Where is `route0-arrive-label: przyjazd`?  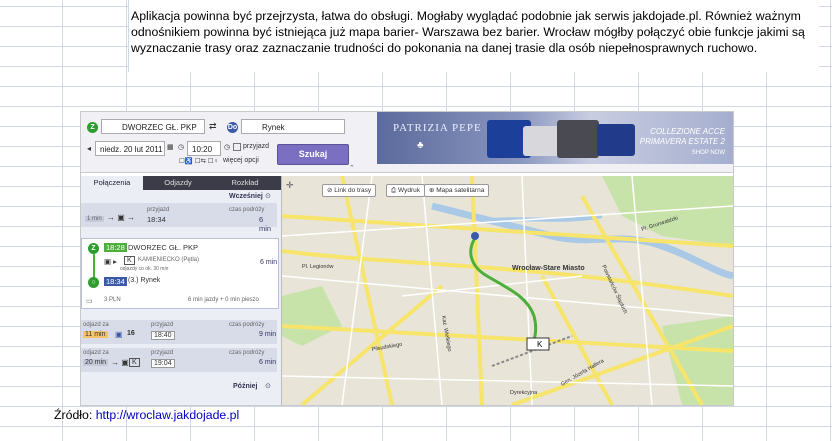 route0-arrive-label: przyjazd is located at coordinates (158, 210).